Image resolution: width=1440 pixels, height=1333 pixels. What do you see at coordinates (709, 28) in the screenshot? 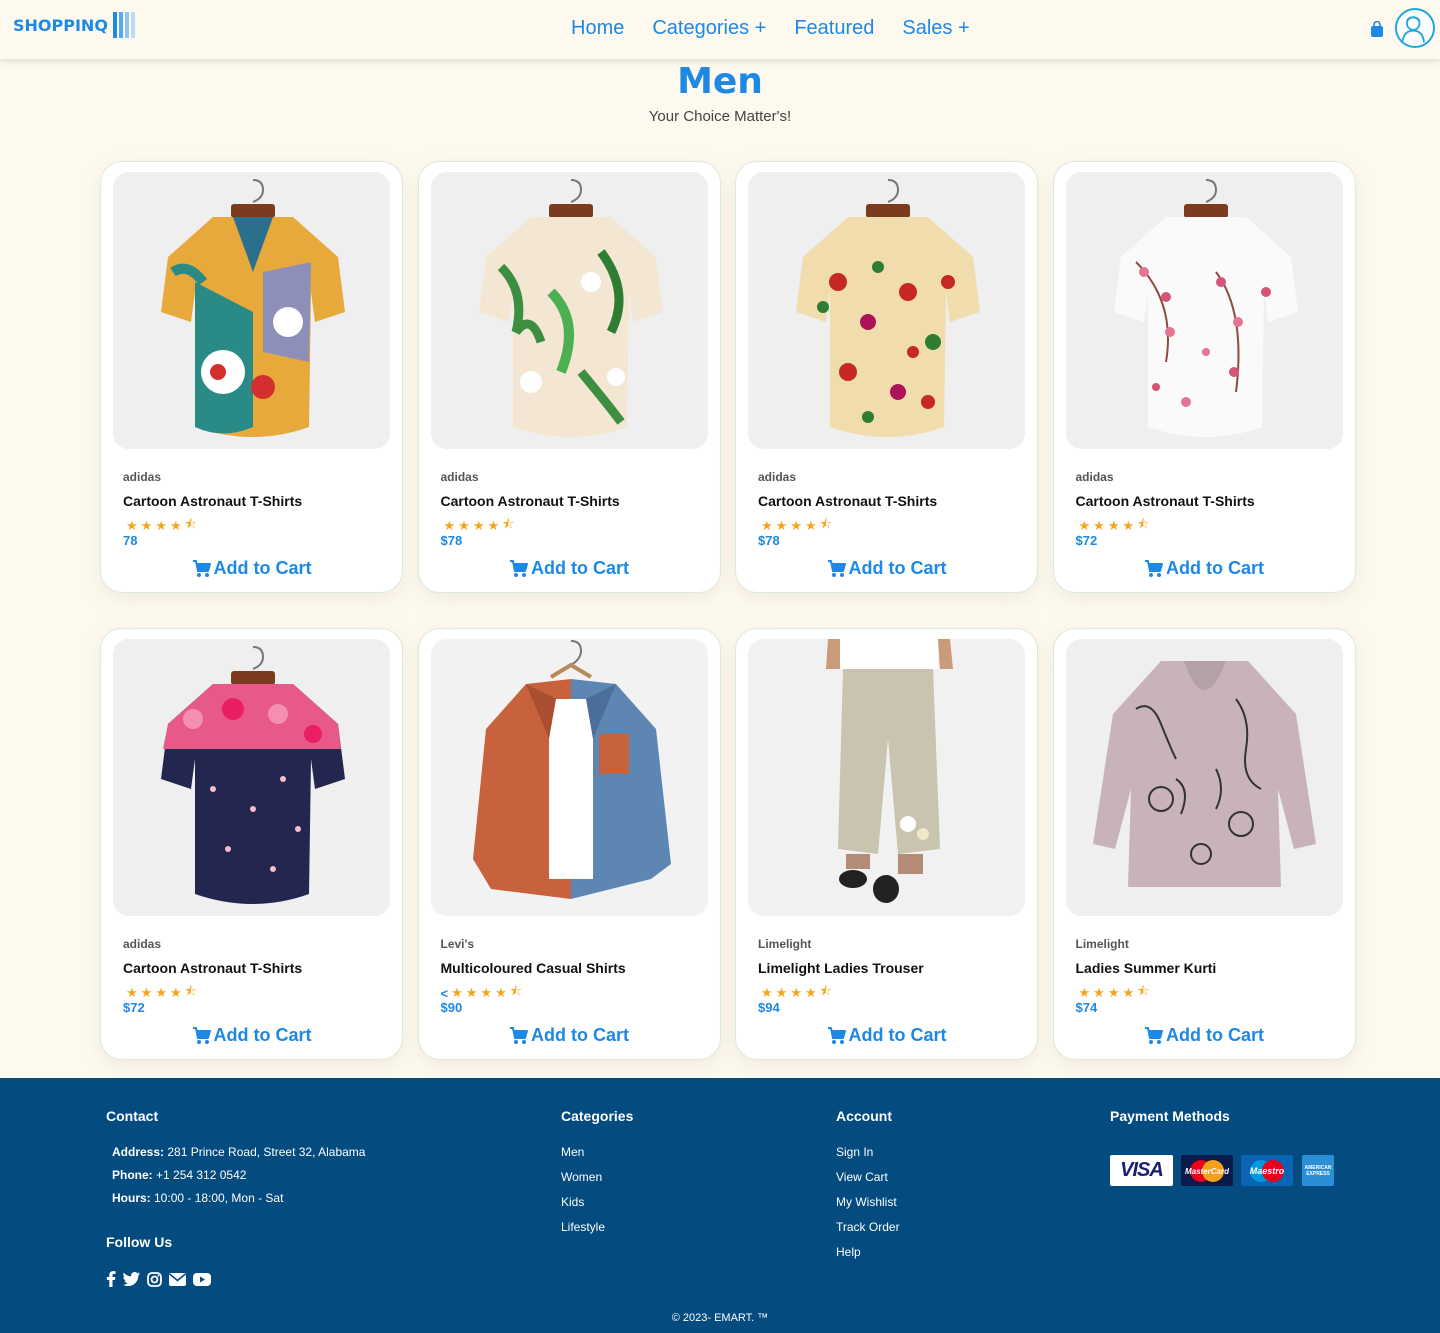
I see `nav-link-categories: Categories +` at bounding box center [709, 28].